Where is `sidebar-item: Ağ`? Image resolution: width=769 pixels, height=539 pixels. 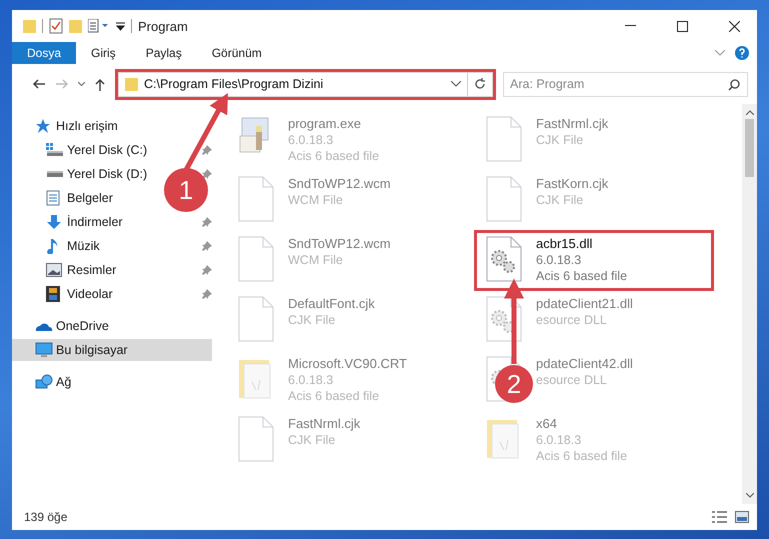 sidebar-item: Ağ is located at coordinates (44, 382).